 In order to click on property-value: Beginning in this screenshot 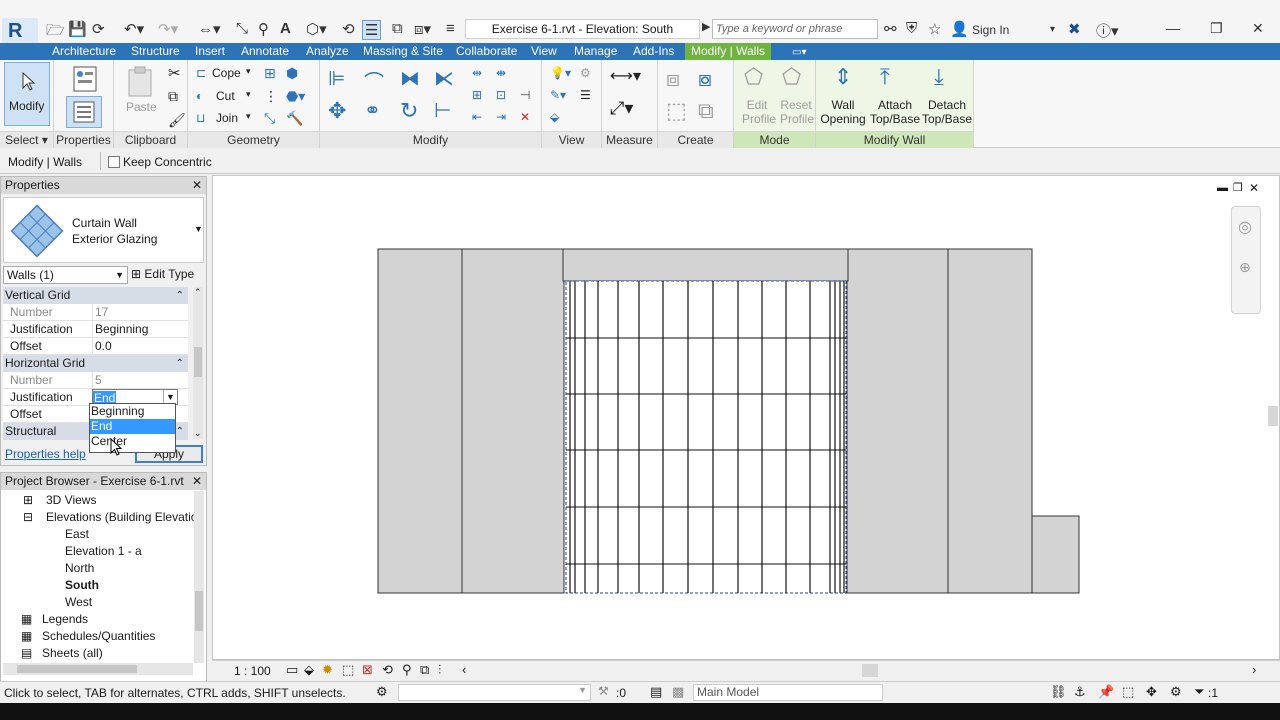, I will do `click(140, 329)`.